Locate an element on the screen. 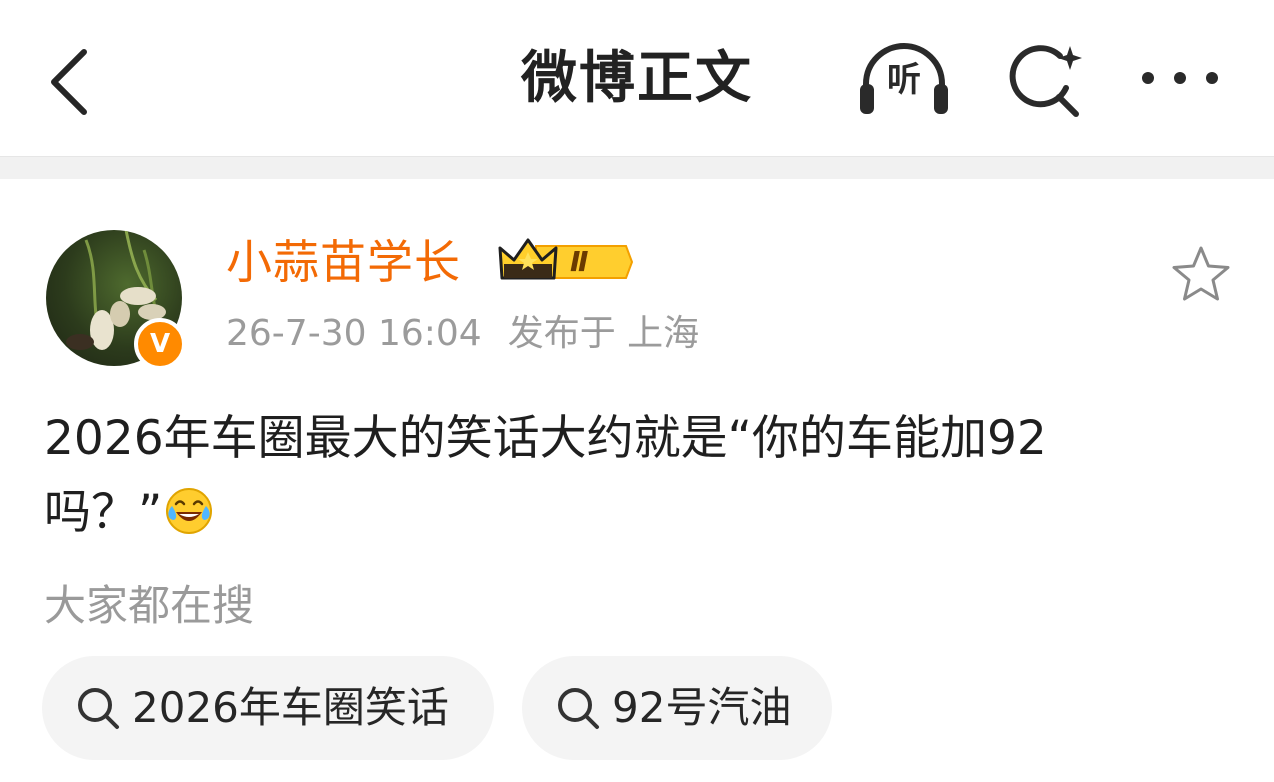  search-sparkle-icon is located at coordinates (1045, 81).